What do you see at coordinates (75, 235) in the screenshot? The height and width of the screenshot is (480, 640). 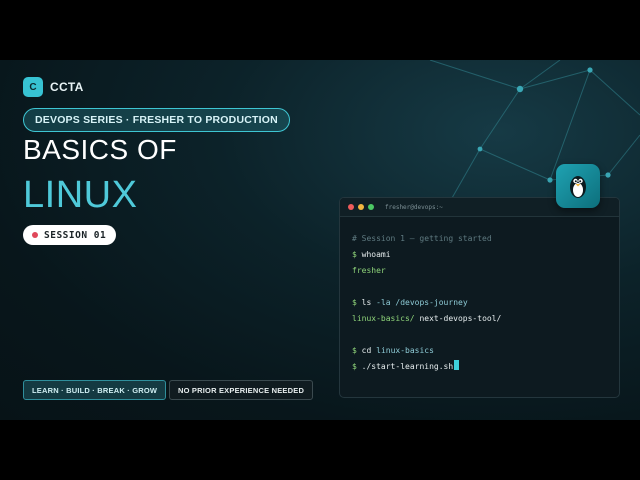 I see `session-label: SESSION 01` at bounding box center [75, 235].